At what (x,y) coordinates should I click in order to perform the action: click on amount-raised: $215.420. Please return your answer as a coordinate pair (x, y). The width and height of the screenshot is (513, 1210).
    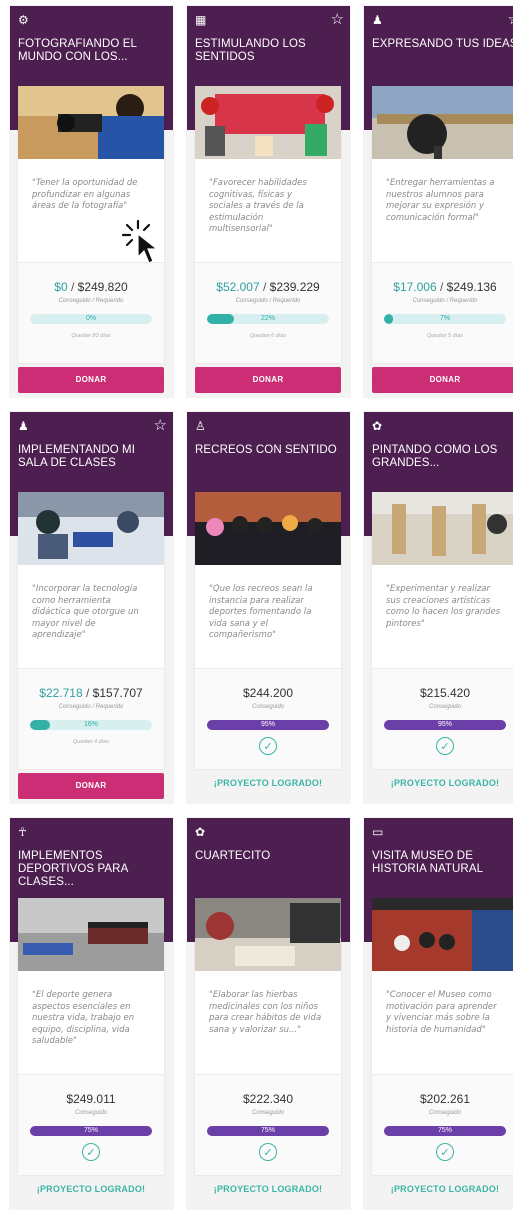
    Looking at the image, I should click on (445, 693).